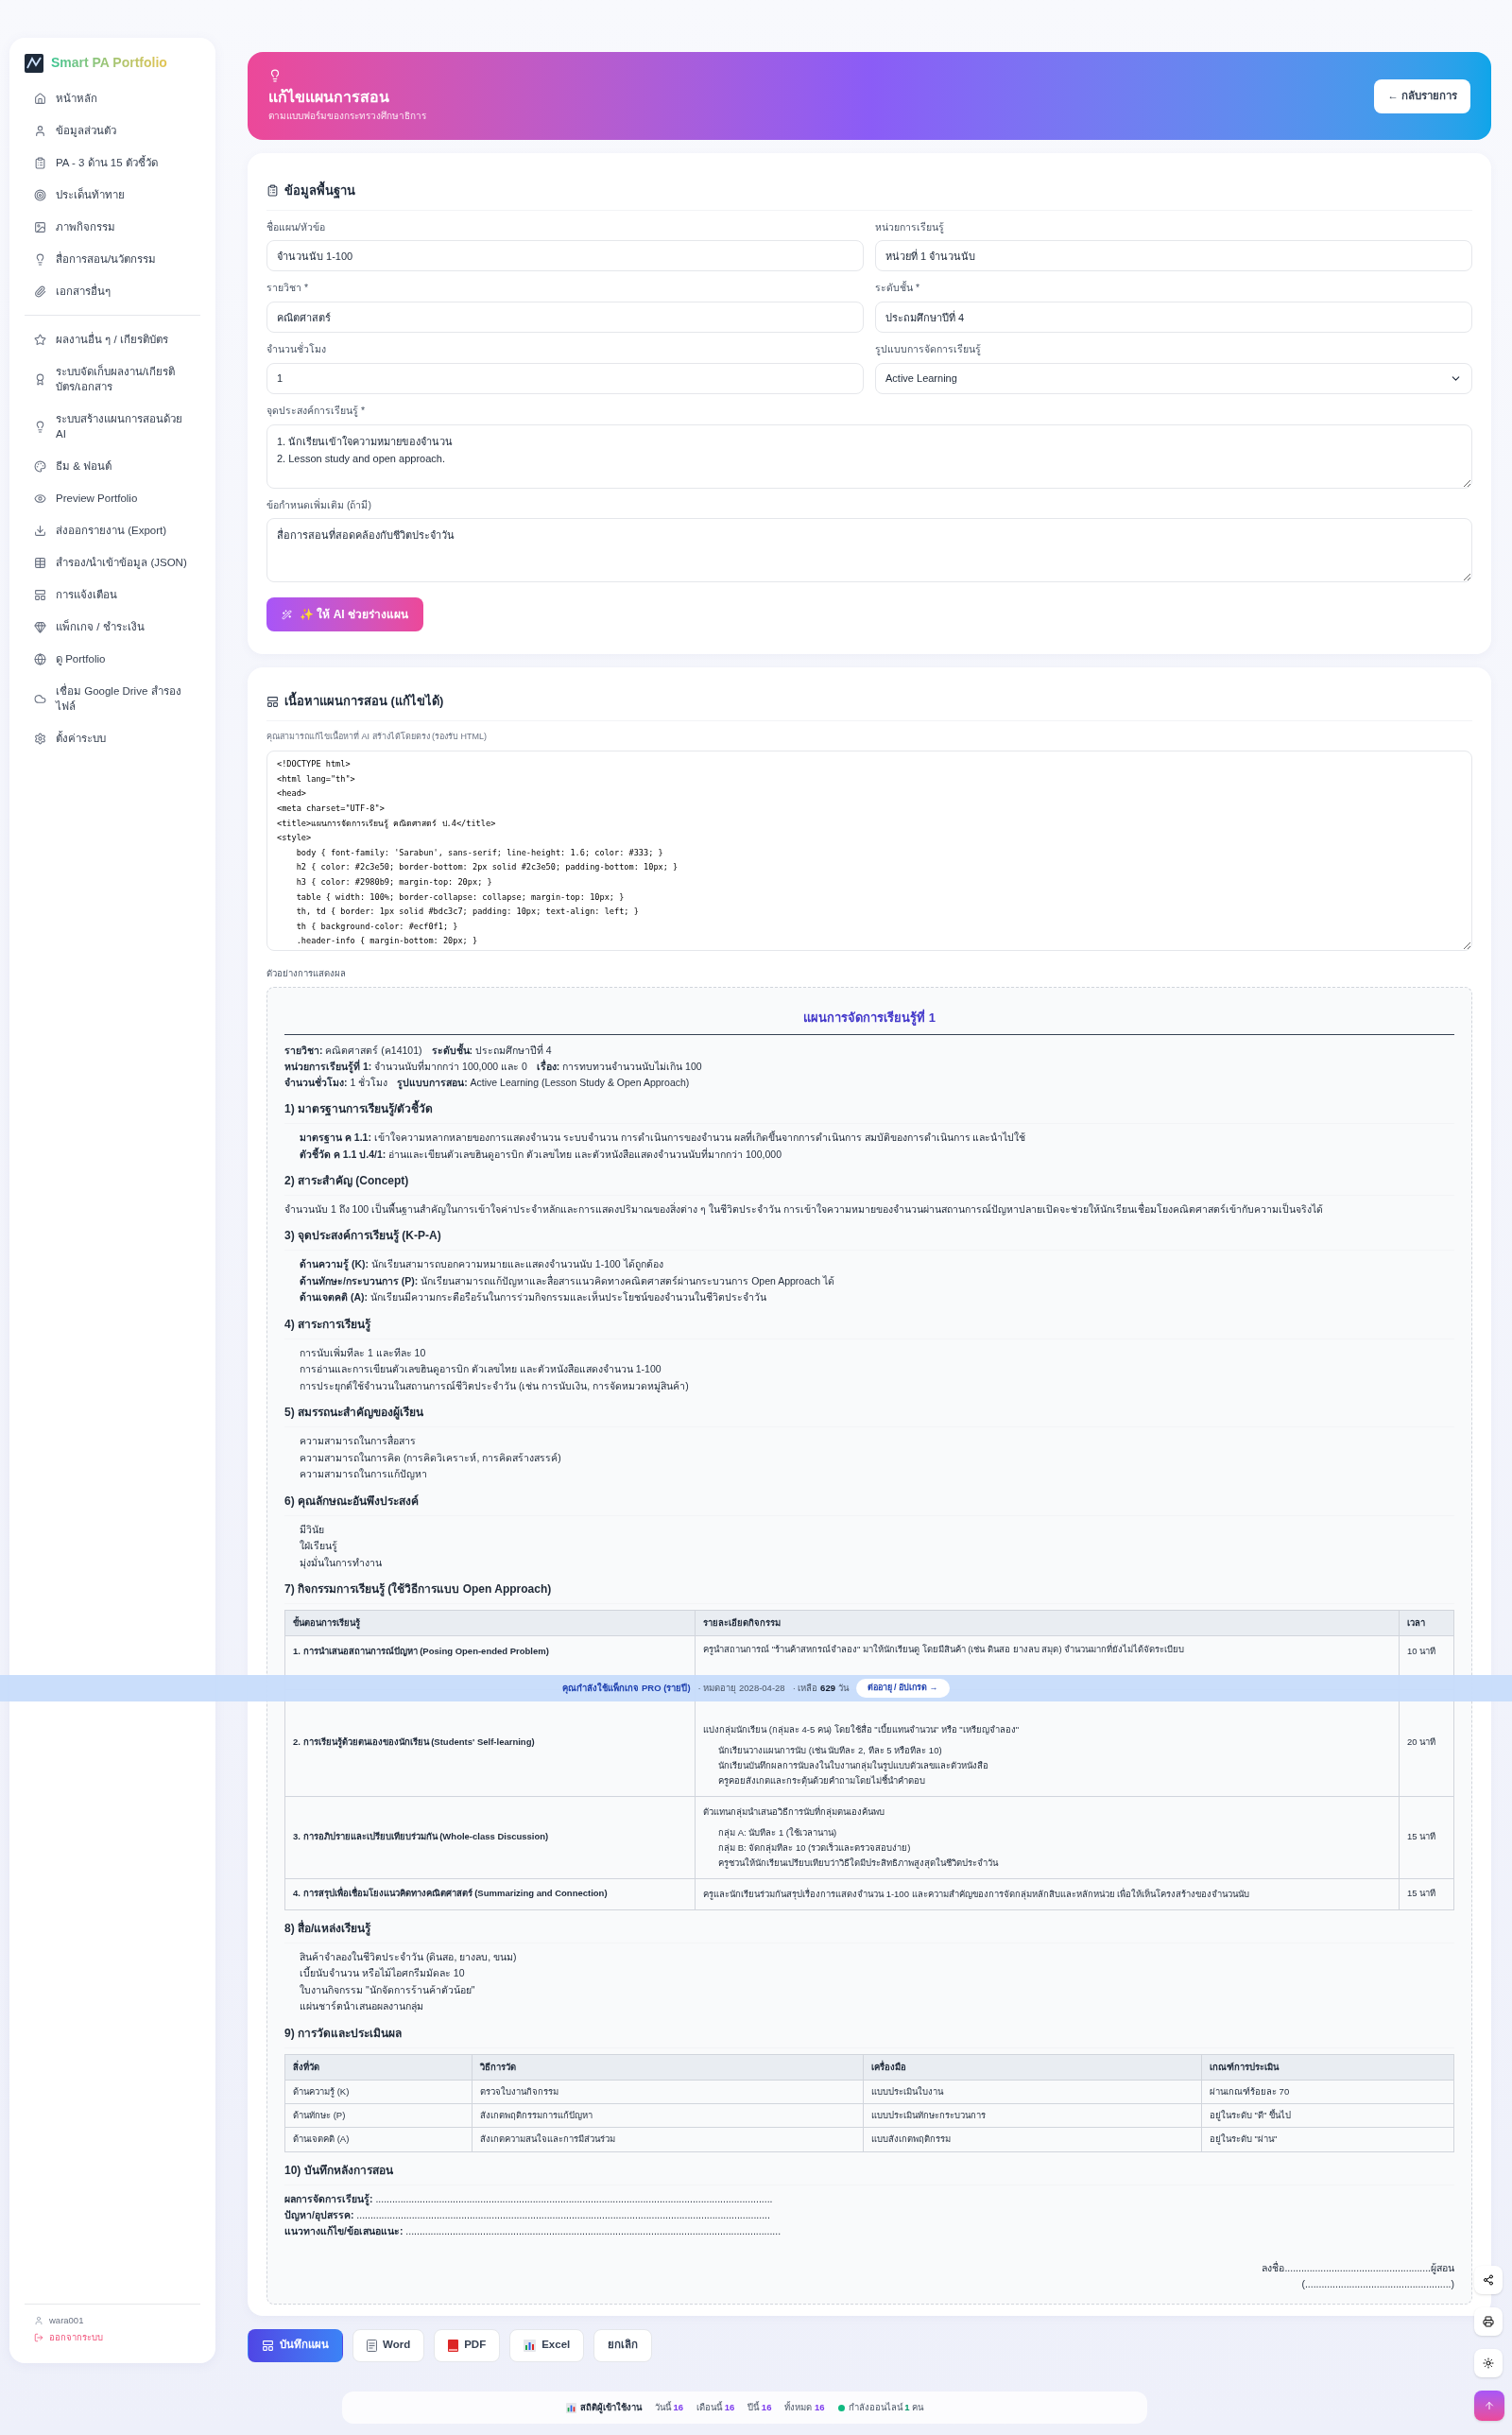 This screenshot has height=2435, width=1512. What do you see at coordinates (40, 292) in the screenshot?
I see `paperclip-icon` at bounding box center [40, 292].